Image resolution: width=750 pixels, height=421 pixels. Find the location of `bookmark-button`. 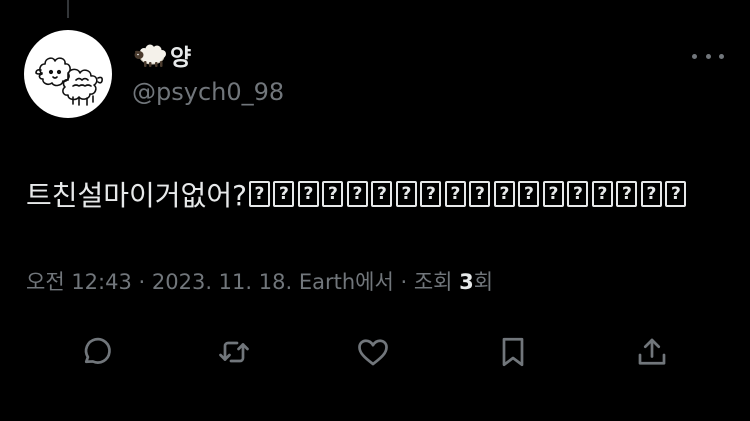

bookmark-button is located at coordinates (513, 352).